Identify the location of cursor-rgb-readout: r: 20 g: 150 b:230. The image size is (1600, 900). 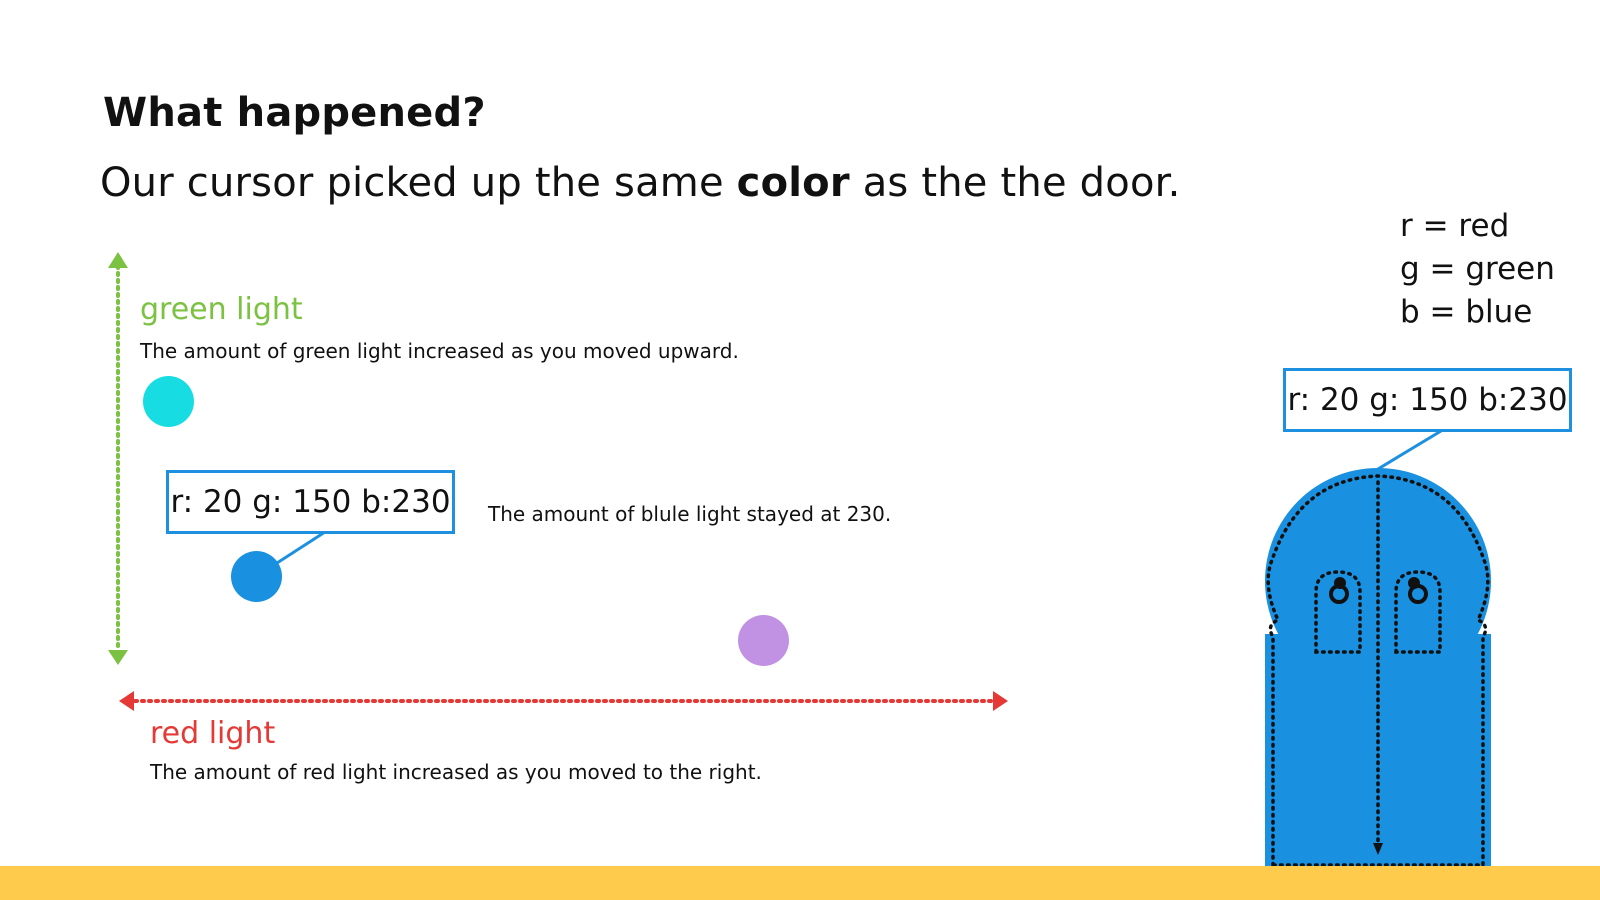
(310, 502).